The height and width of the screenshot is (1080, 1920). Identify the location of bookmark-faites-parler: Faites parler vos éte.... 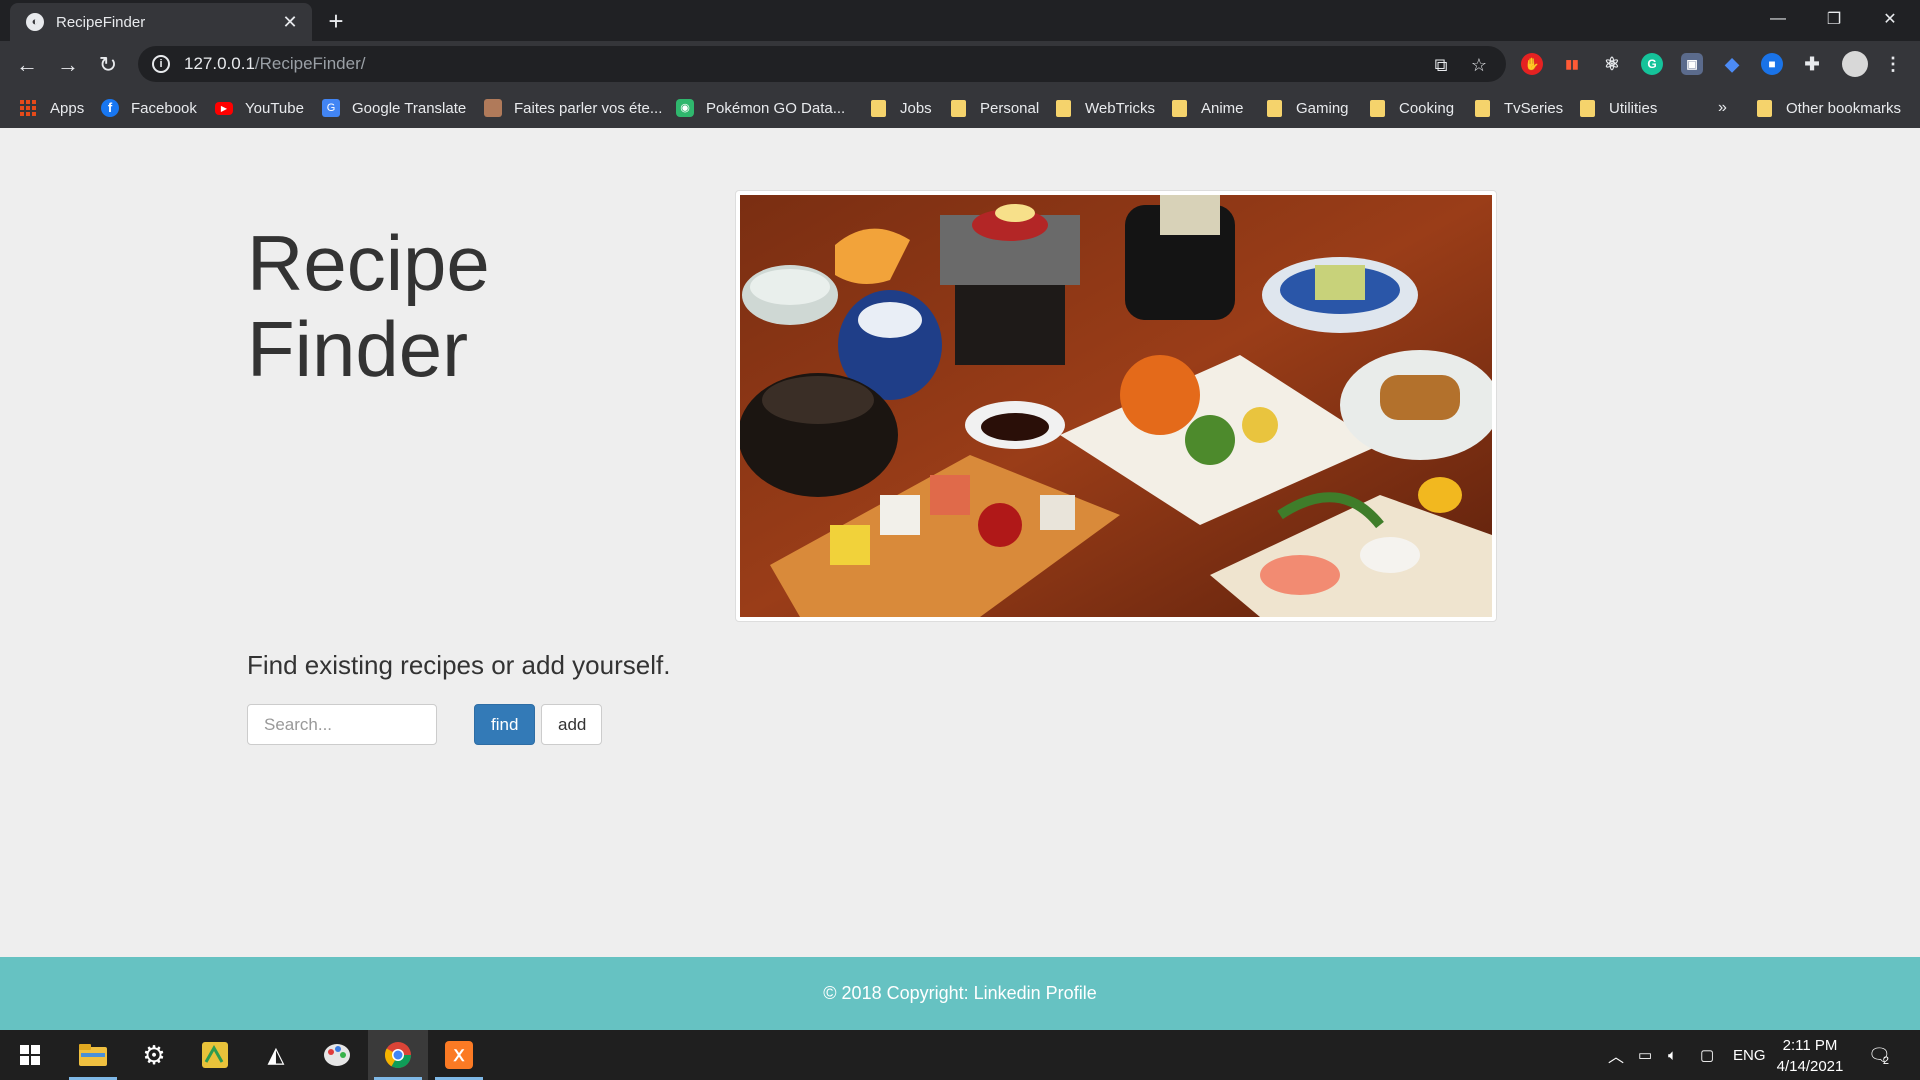
(573, 108).